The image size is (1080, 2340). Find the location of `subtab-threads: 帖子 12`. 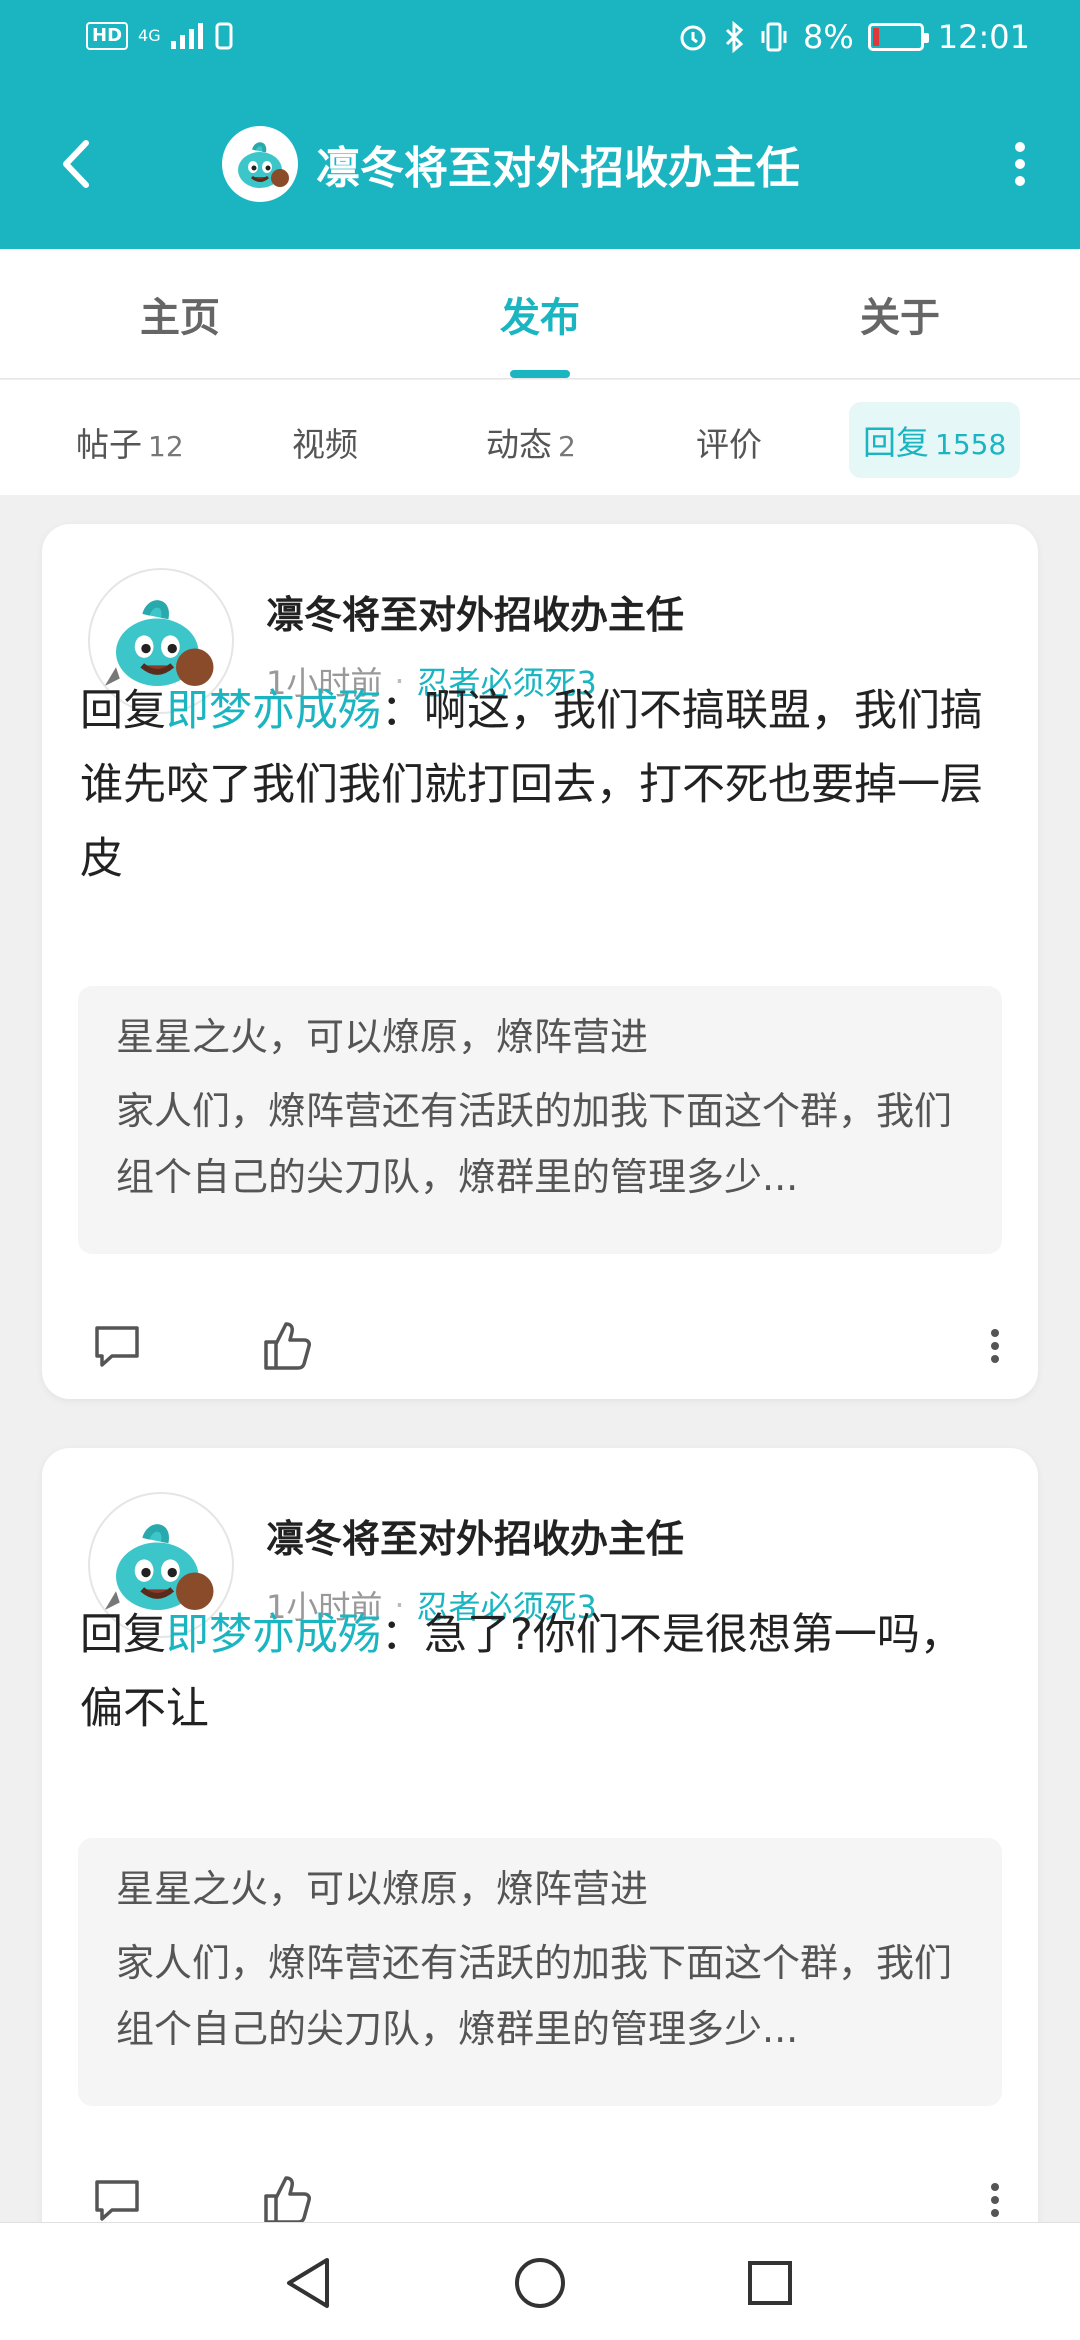

subtab-threads: 帖子 12 is located at coordinates (130, 442).